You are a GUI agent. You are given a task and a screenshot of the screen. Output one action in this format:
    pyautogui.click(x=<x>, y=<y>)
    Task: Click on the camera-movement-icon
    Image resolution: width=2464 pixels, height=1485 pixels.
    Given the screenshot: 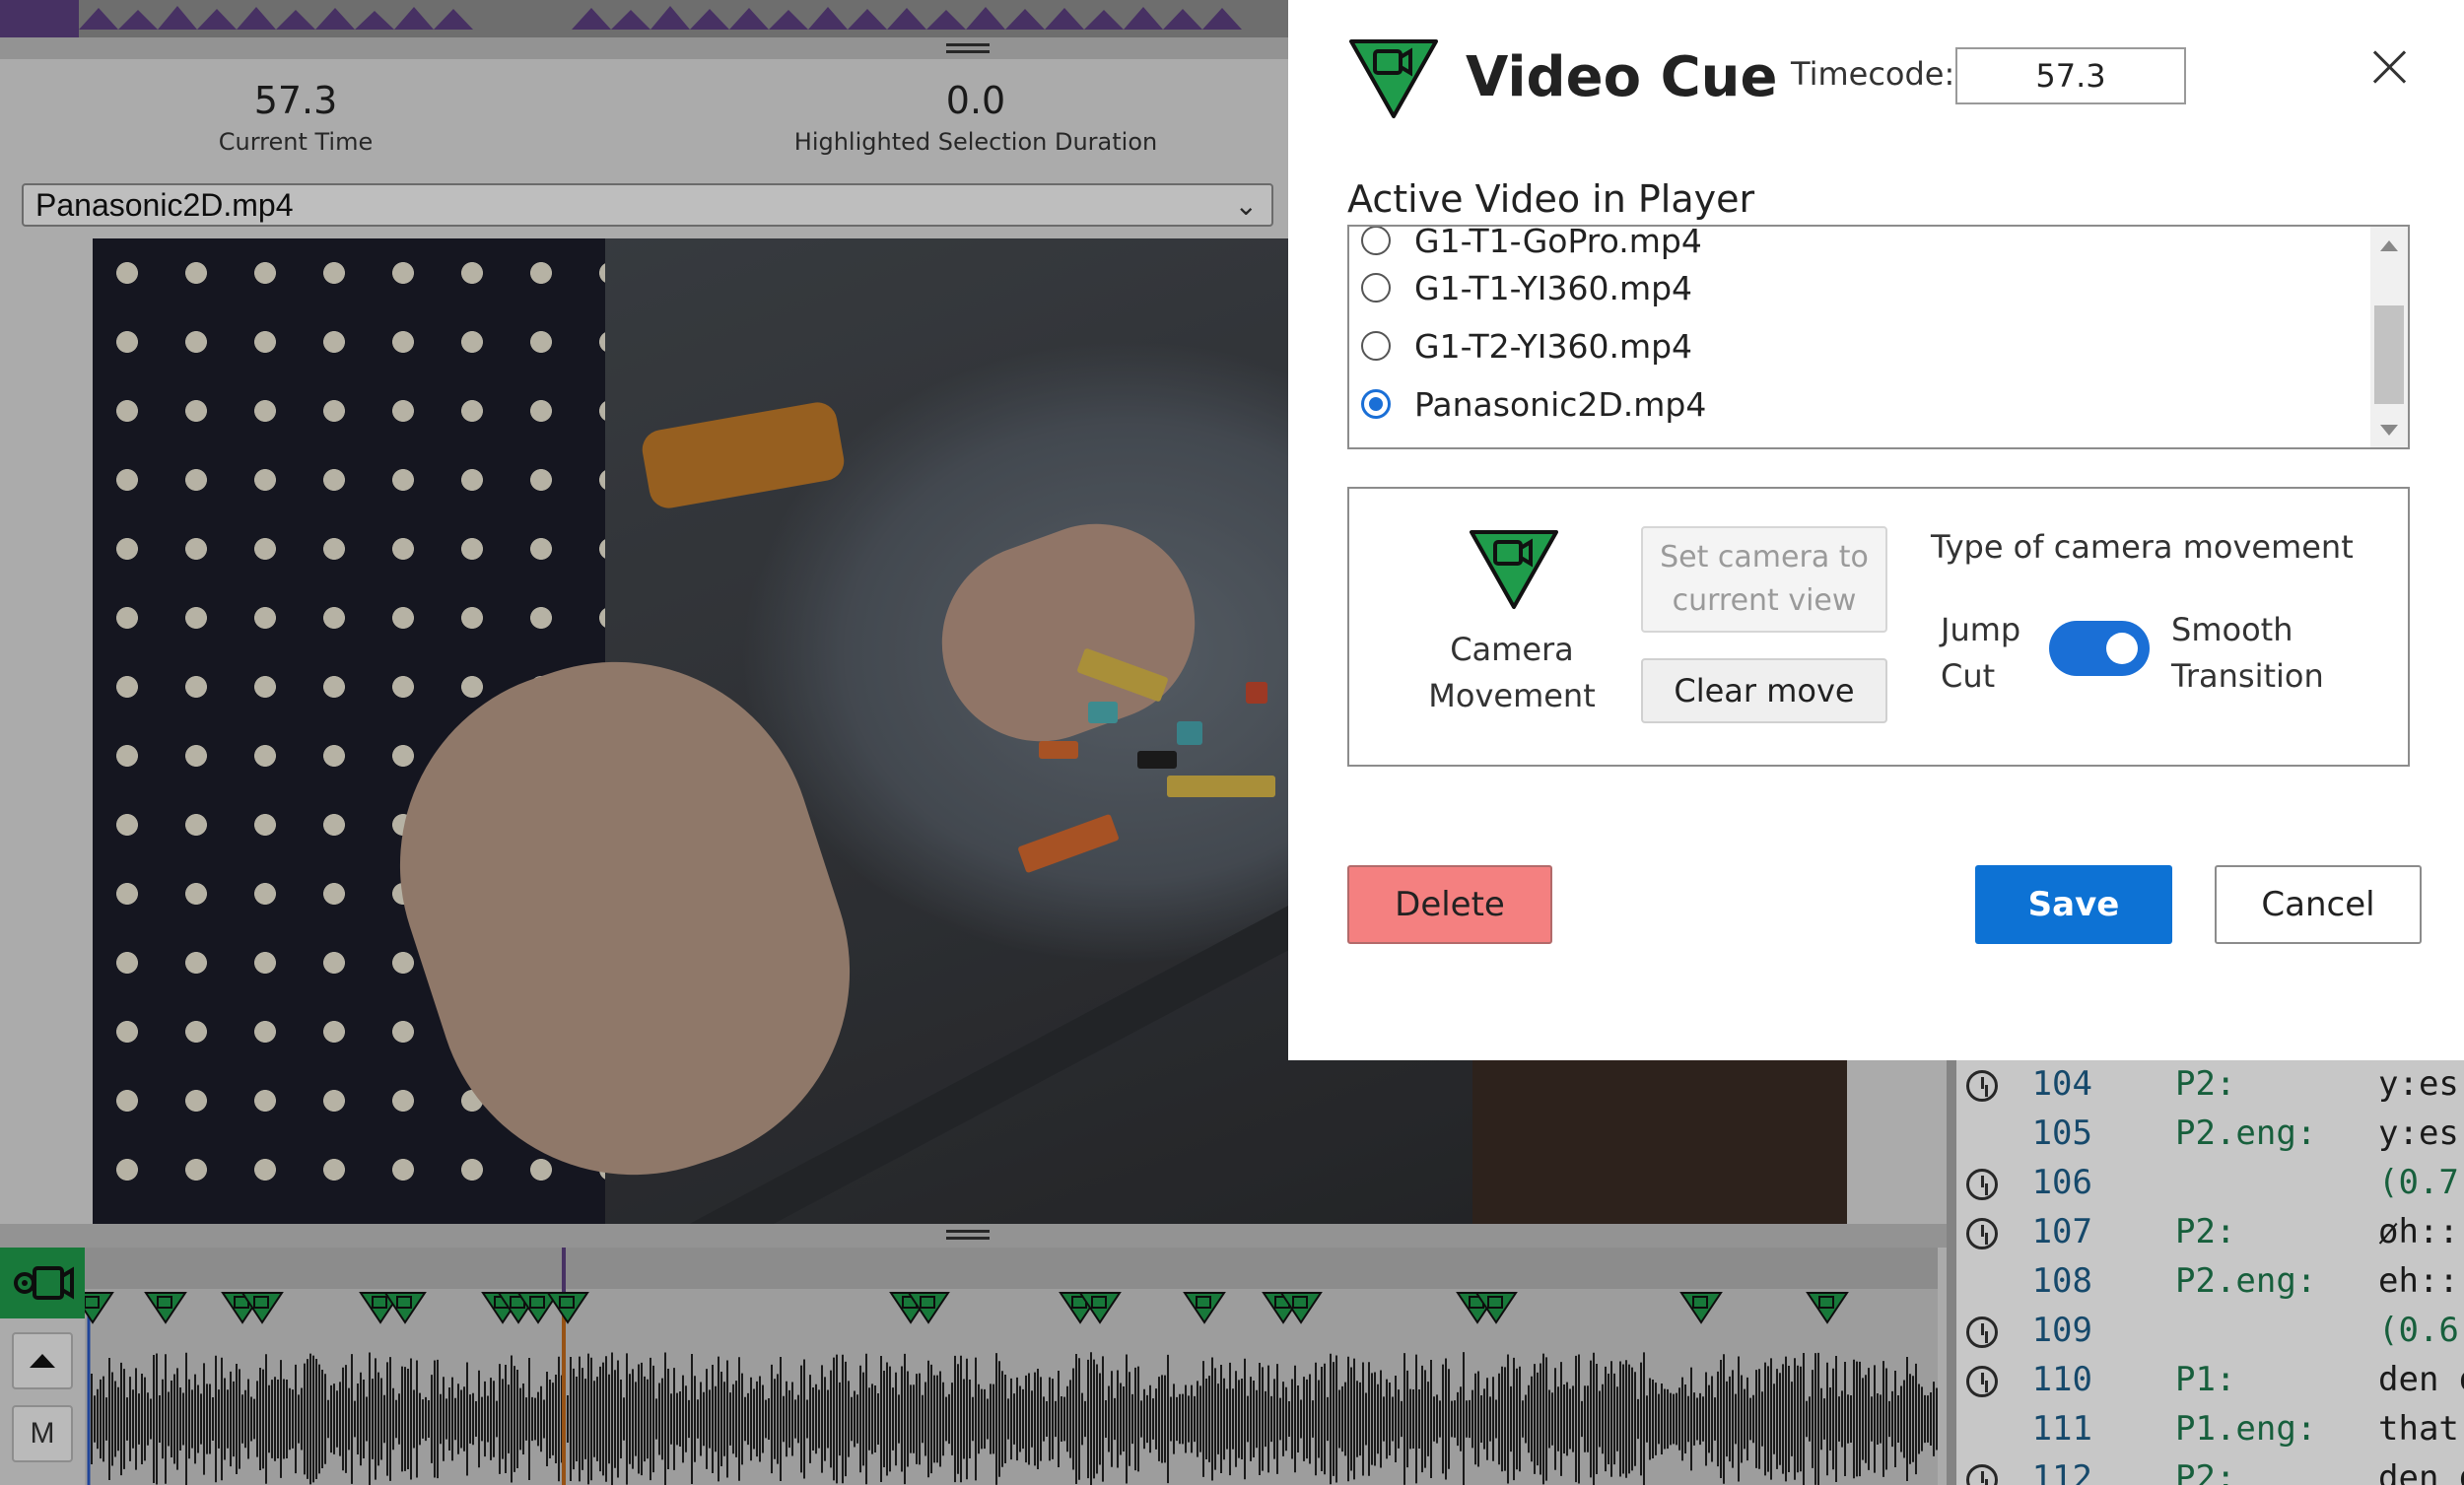 What is the action you would take?
    pyautogui.click(x=1514, y=569)
    